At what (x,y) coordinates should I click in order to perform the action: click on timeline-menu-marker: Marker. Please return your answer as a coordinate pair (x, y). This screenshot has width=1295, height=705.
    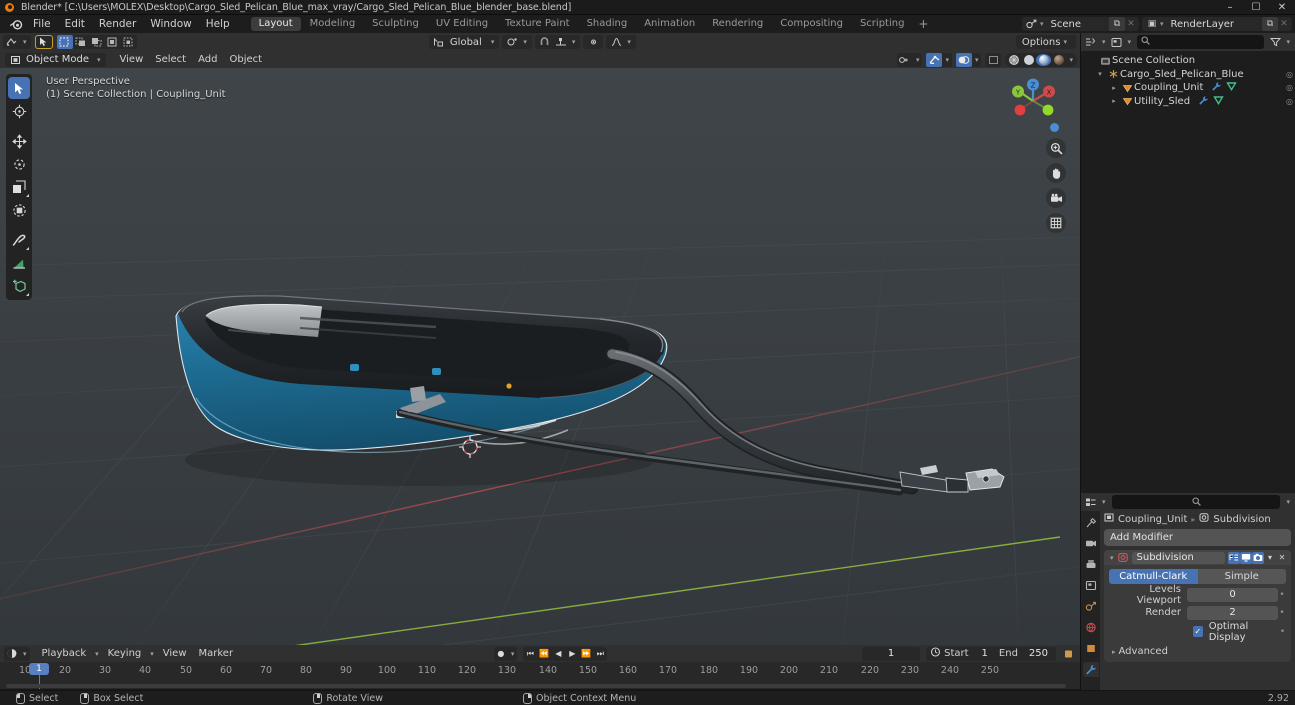
    Looking at the image, I should click on (216, 653).